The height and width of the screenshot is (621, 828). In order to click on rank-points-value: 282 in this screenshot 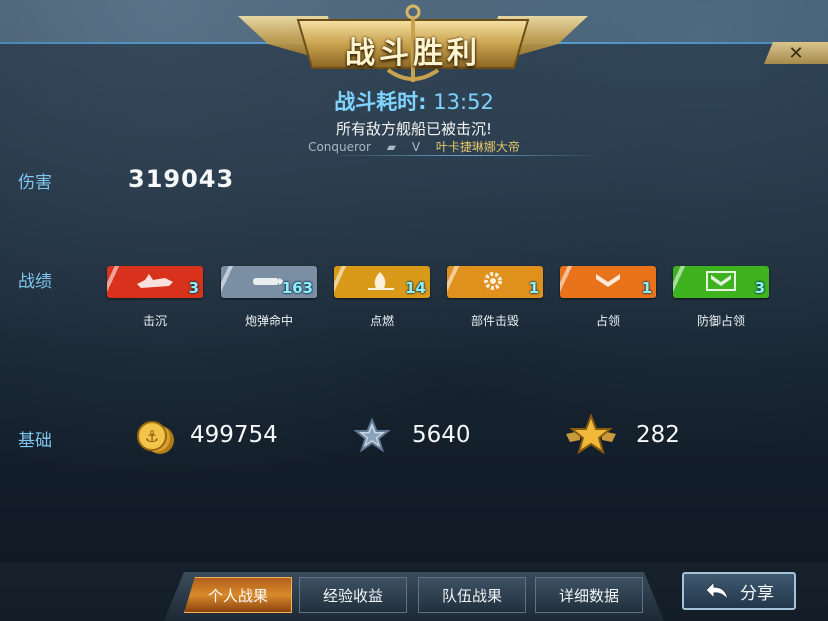, I will do `click(658, 435)`.